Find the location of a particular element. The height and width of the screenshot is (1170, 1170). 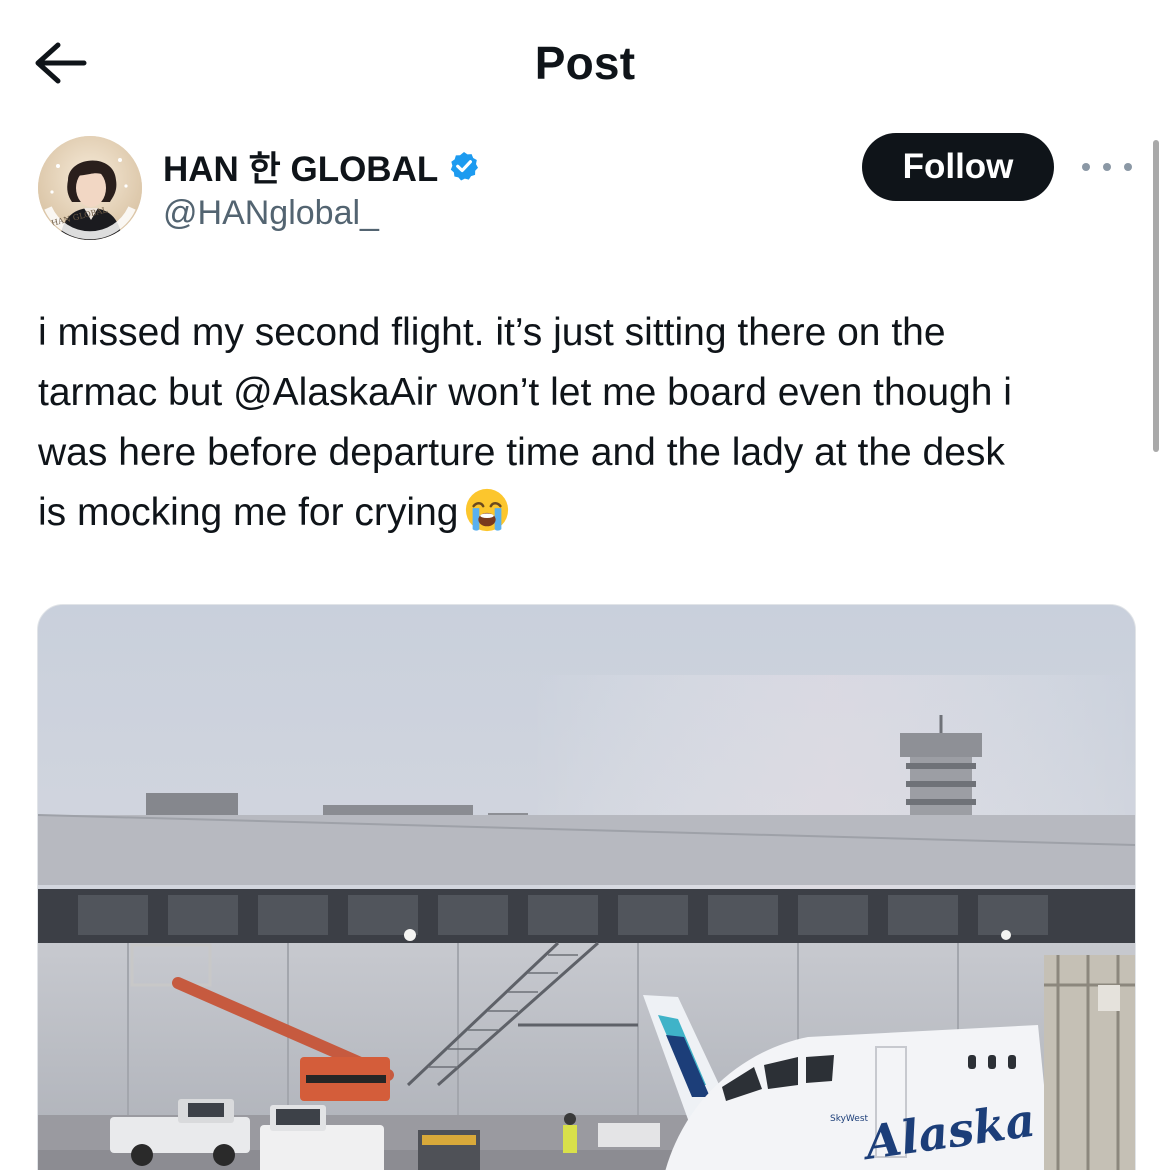

plane-small-text: SkyWest is located at coordinates (849, 1119).